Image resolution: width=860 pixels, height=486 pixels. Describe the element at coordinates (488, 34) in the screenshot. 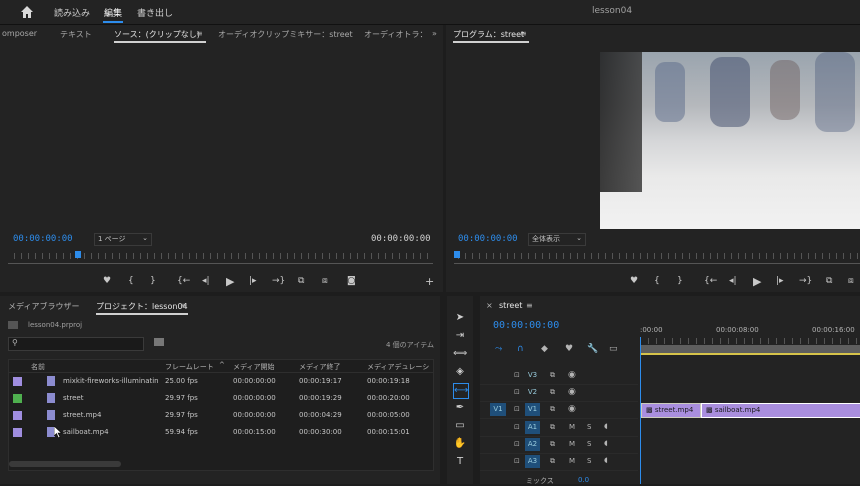

I see `tab-program: プログラム：street` at that location.